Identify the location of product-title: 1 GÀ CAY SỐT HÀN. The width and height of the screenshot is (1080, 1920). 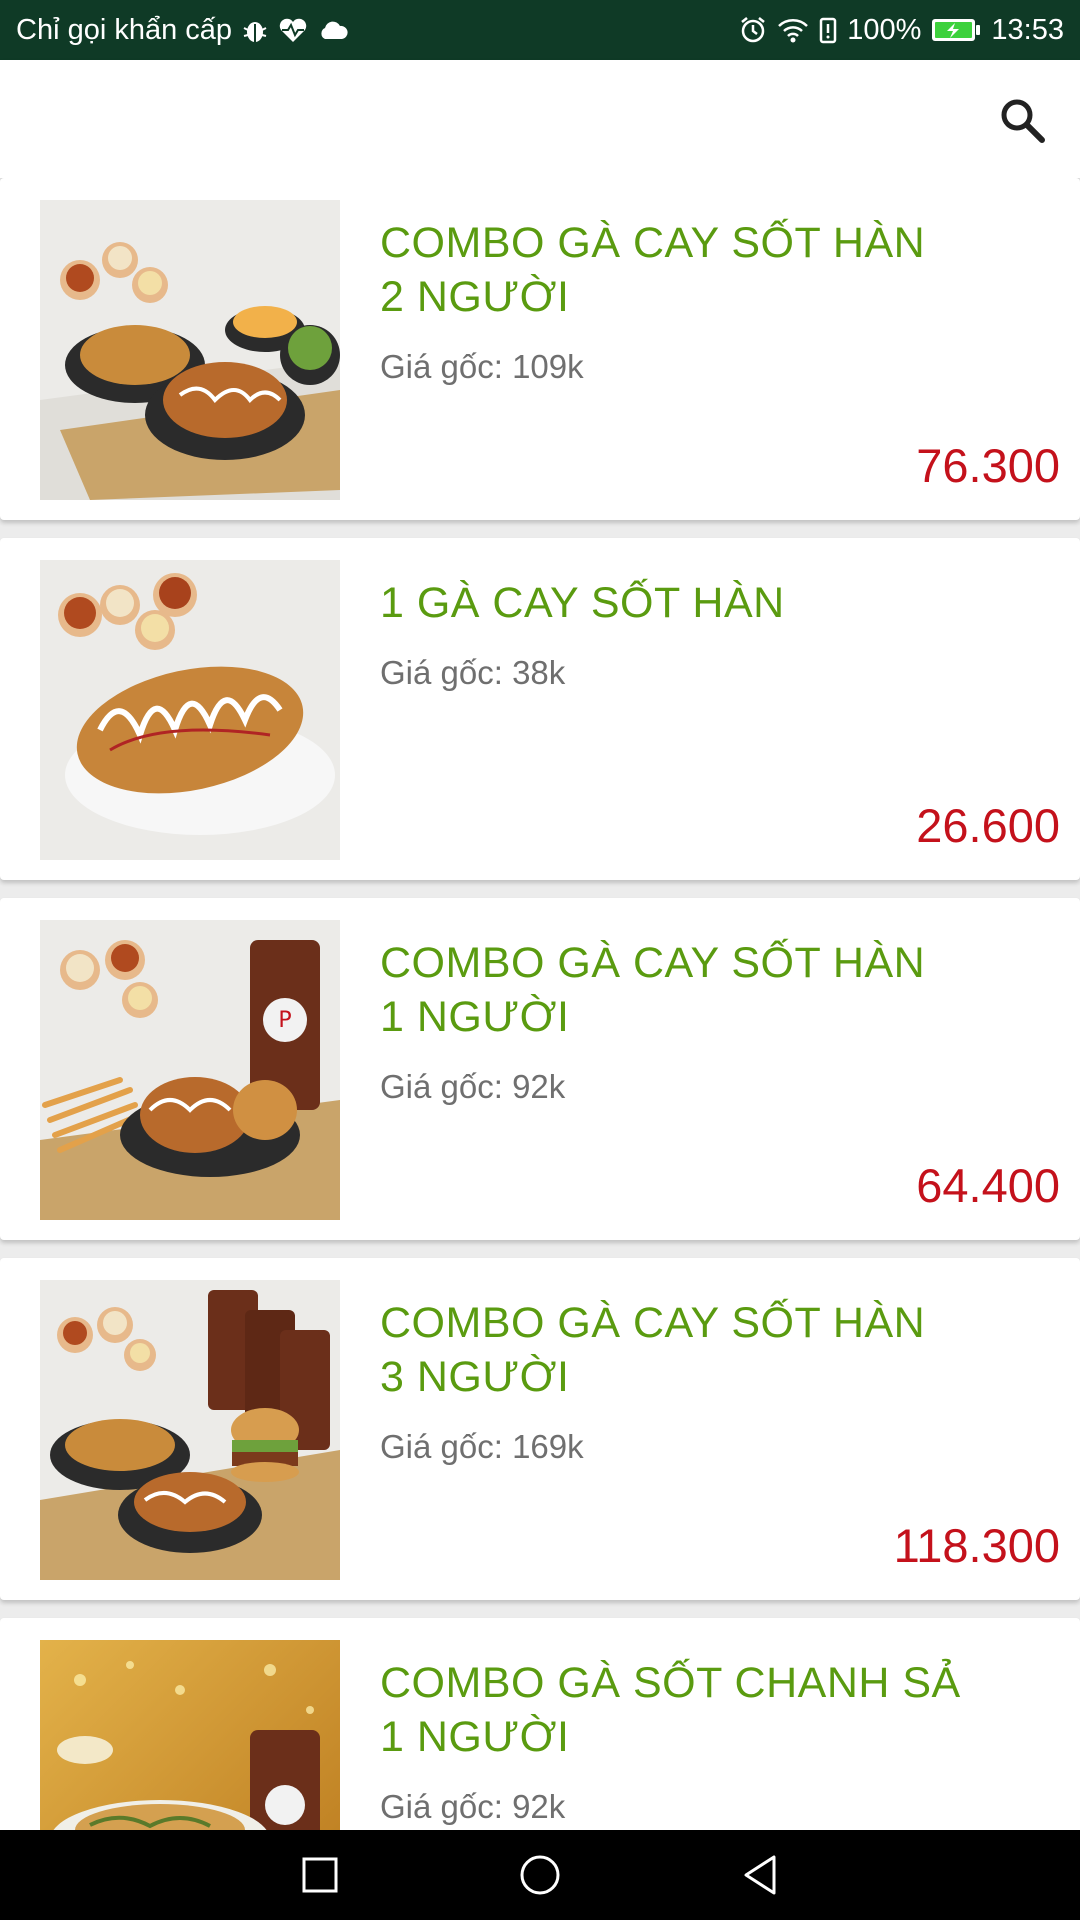
(582, 603).